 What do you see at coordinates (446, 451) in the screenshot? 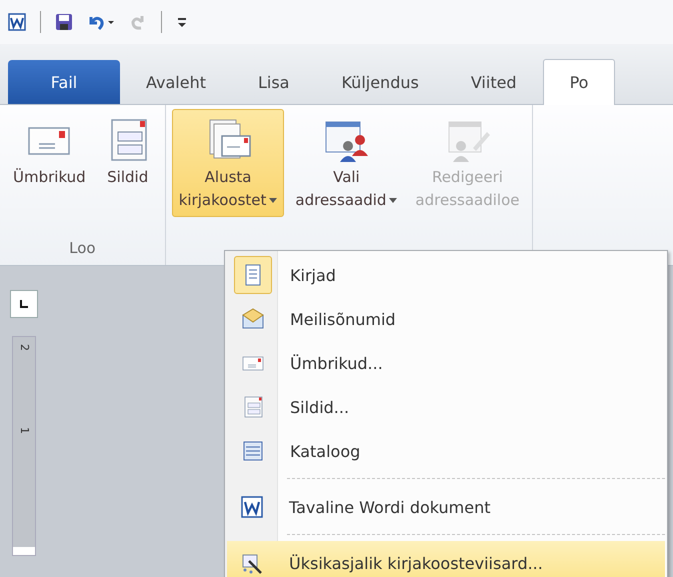
I see `menu-item: Kataloog` at bounding box center [446, 451].